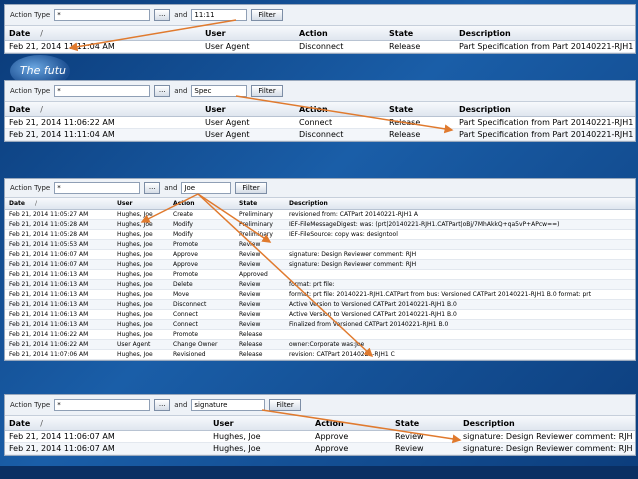 The height and width of the screenshot is (479, 638). What do you see at coordinates (460, 274) in the screenshot?
I see `cell-description` at bounding box center [460, 274].